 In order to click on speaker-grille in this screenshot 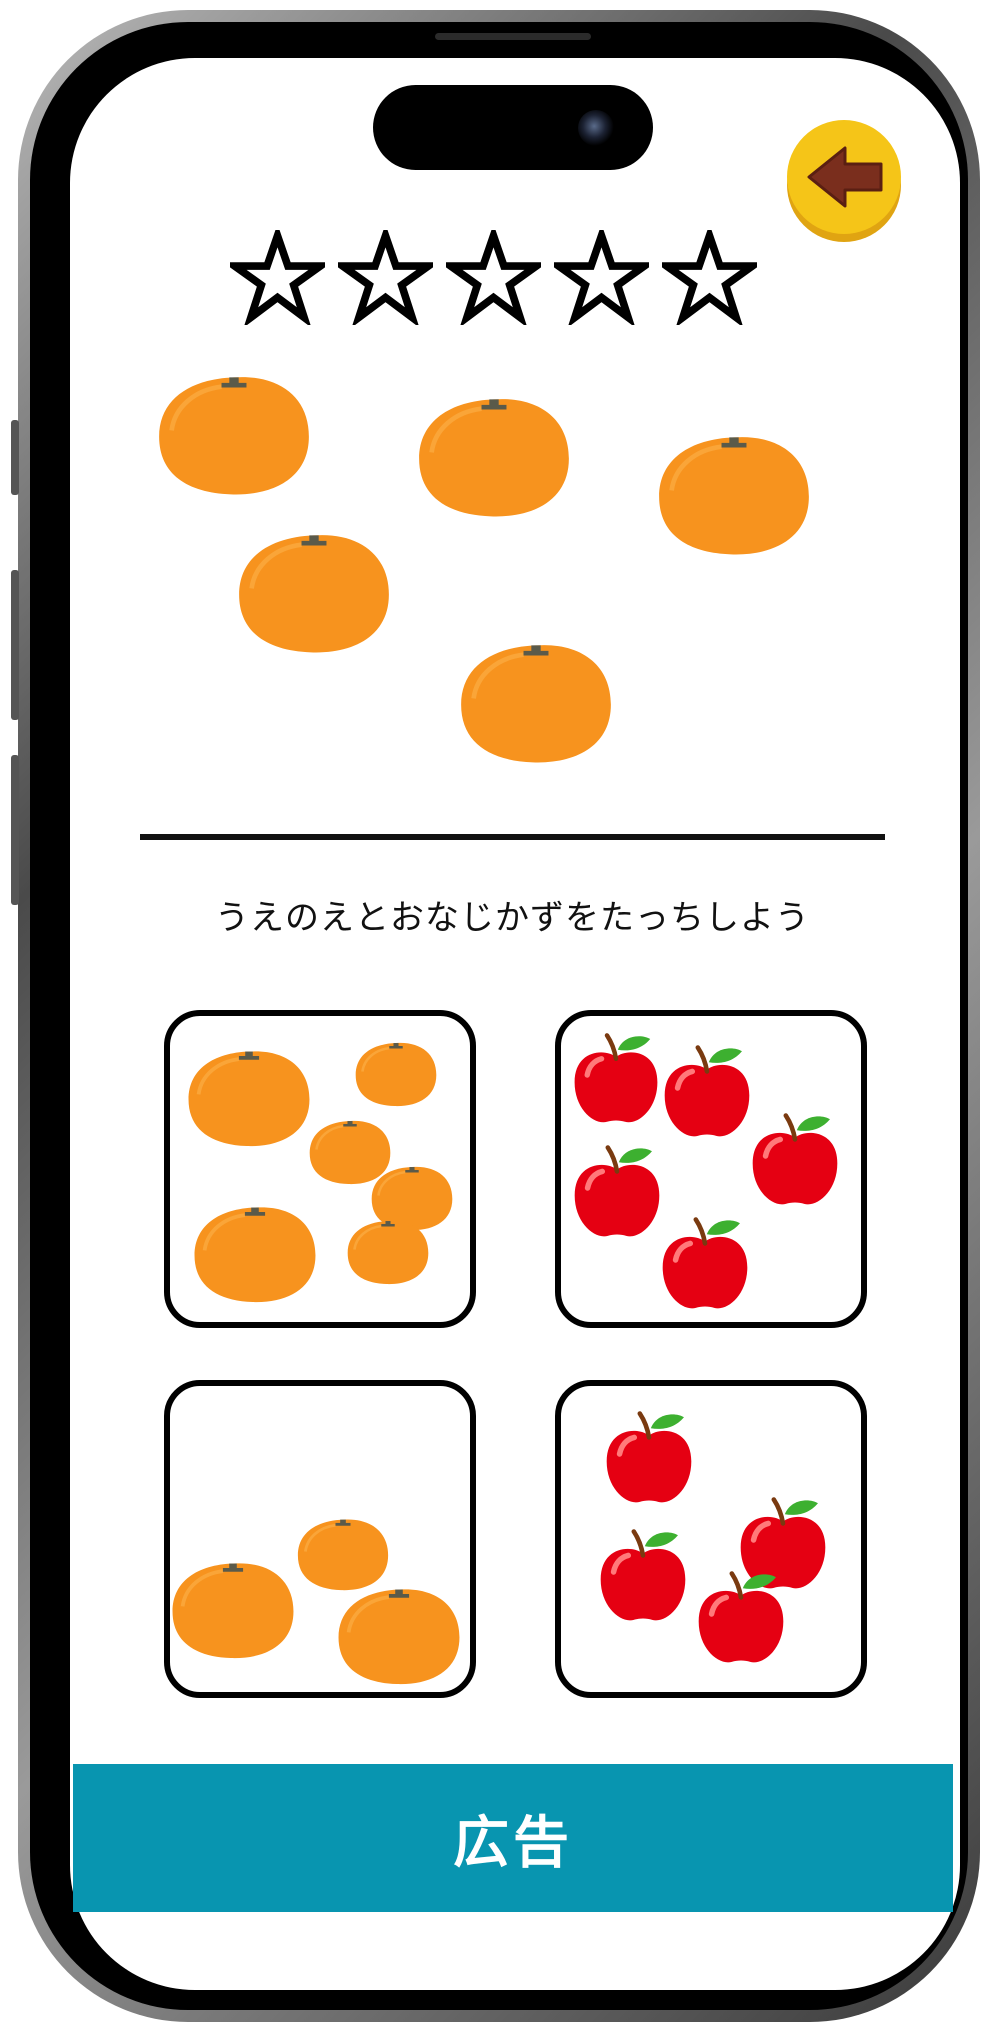, I will do `click(513, 36)`.